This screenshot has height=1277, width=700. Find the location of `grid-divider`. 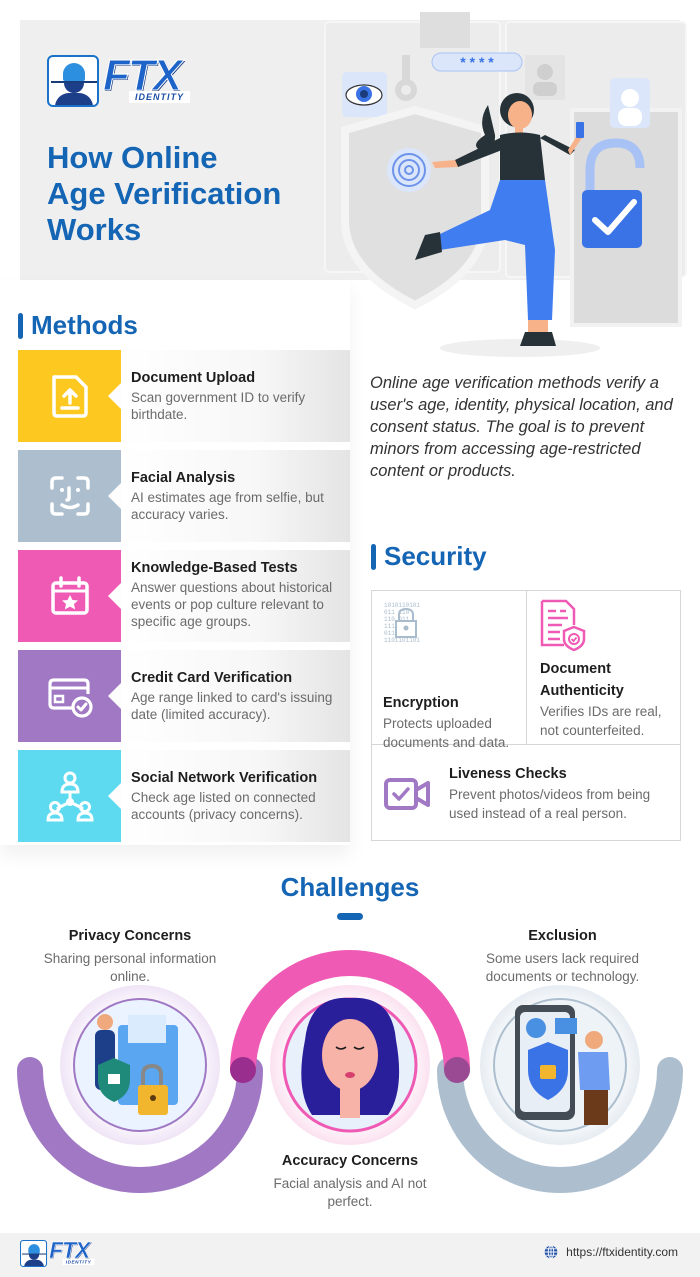

grid-divider is located at coordinates (526, 667).